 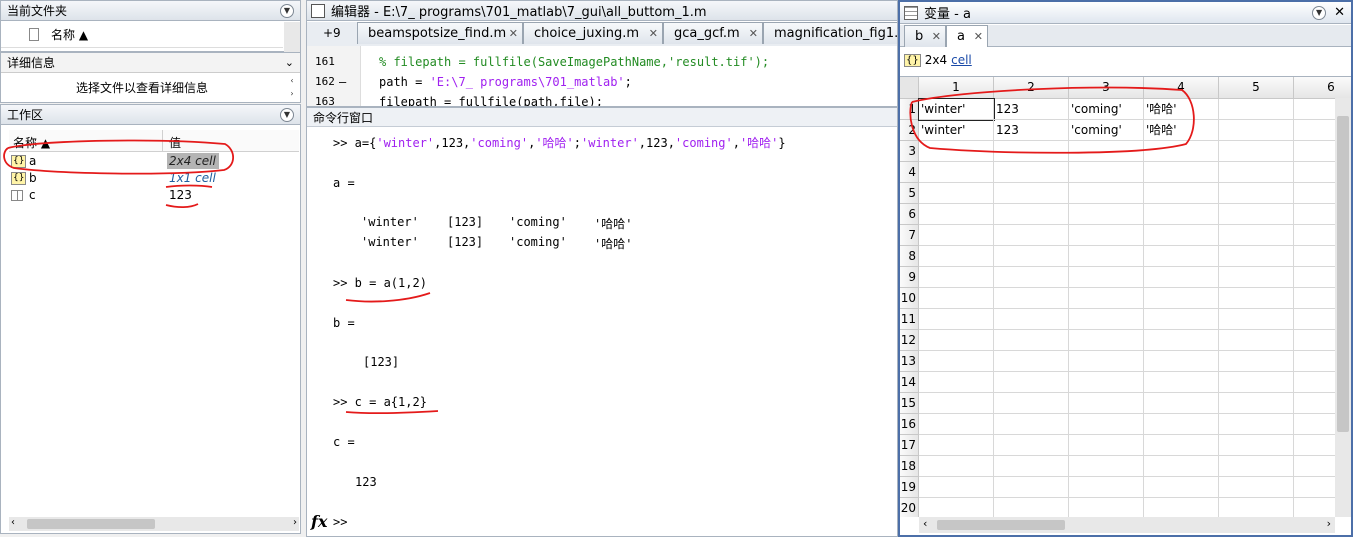 What do you see at coordinates (1106, 88) in the screenshot?
I see `grid-column-header: 3` at bounding box center [1106, 88].